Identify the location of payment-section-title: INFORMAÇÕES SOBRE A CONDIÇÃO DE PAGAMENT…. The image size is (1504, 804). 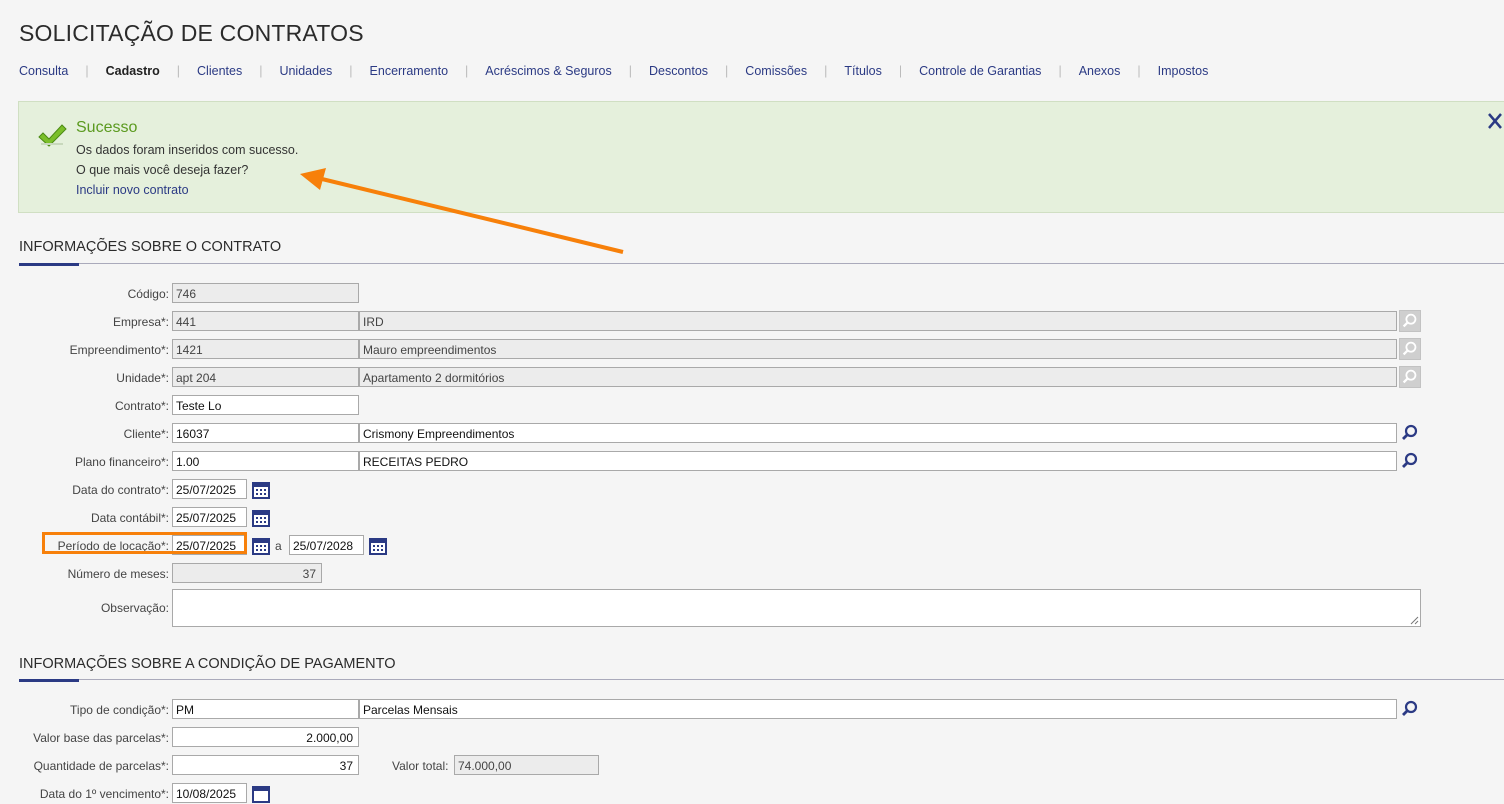
(207, 664).